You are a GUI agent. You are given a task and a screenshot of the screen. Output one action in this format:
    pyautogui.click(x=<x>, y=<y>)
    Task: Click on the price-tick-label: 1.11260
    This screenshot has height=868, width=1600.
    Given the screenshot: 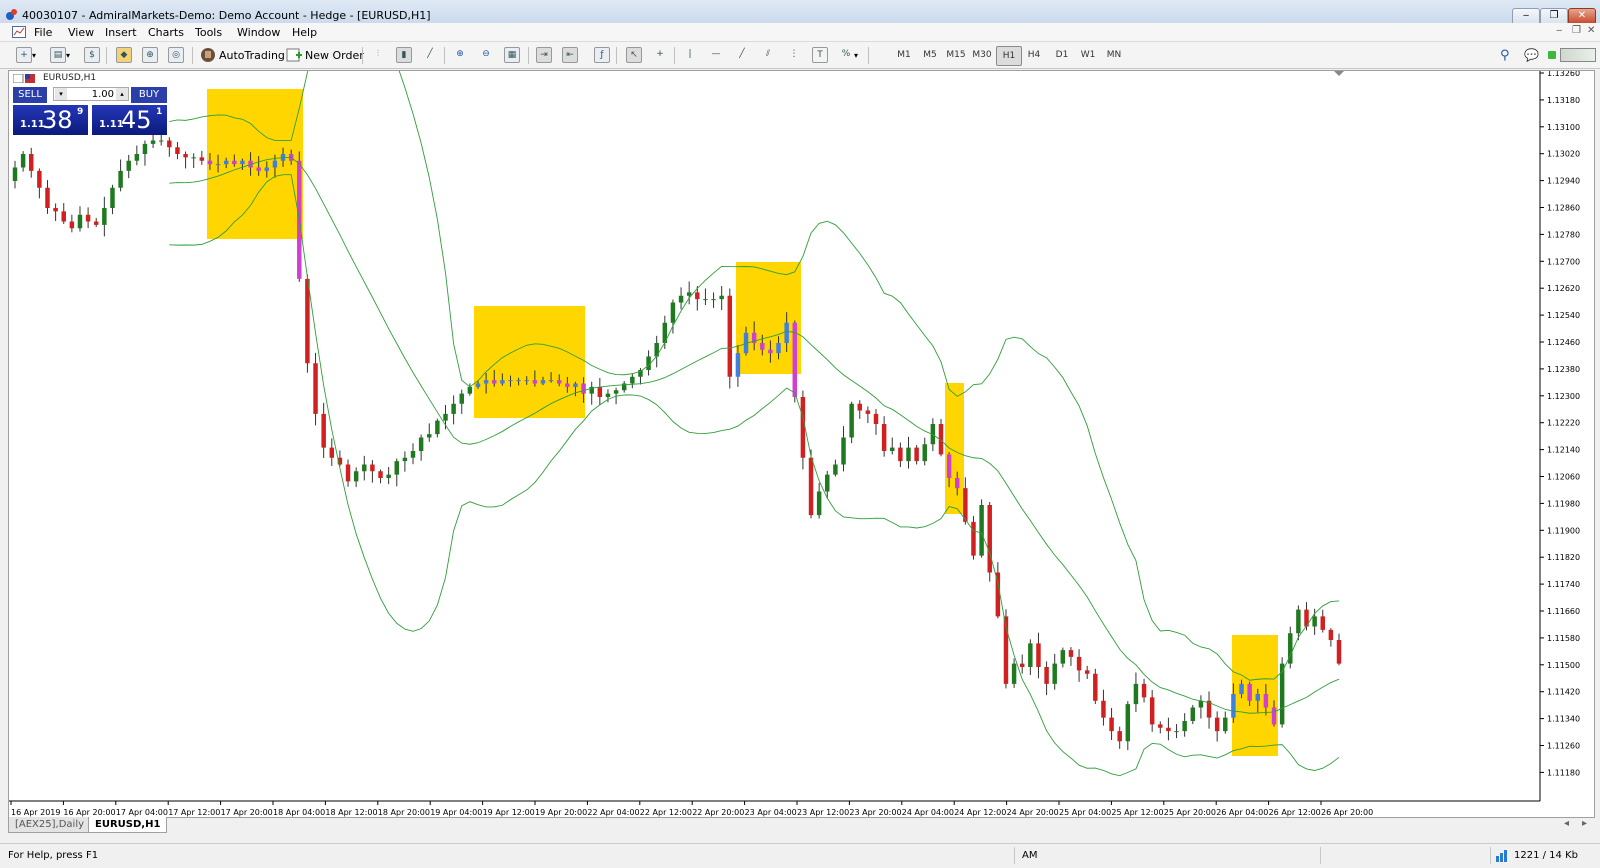 What is the action you would take?
    pyautogui.click(x=1563, y=746)
    